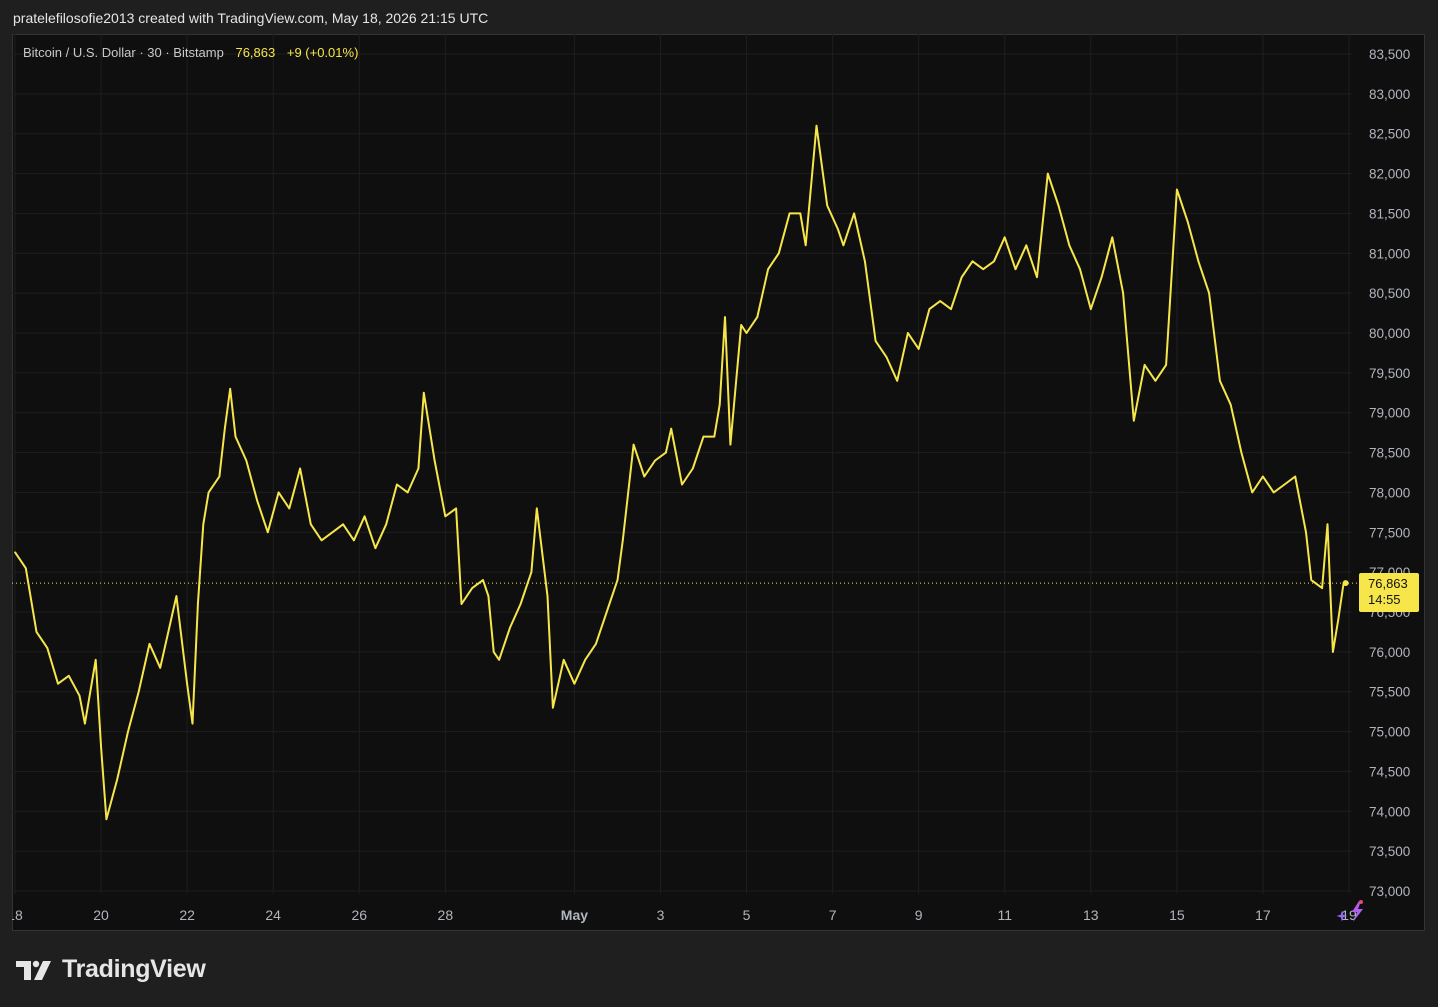 The height and width of the screenshot is (1007, 1438). Describe the element at coordinates (322, 52) in the screenshot. I see `price-change: +9 (+0.01%)` at that location.